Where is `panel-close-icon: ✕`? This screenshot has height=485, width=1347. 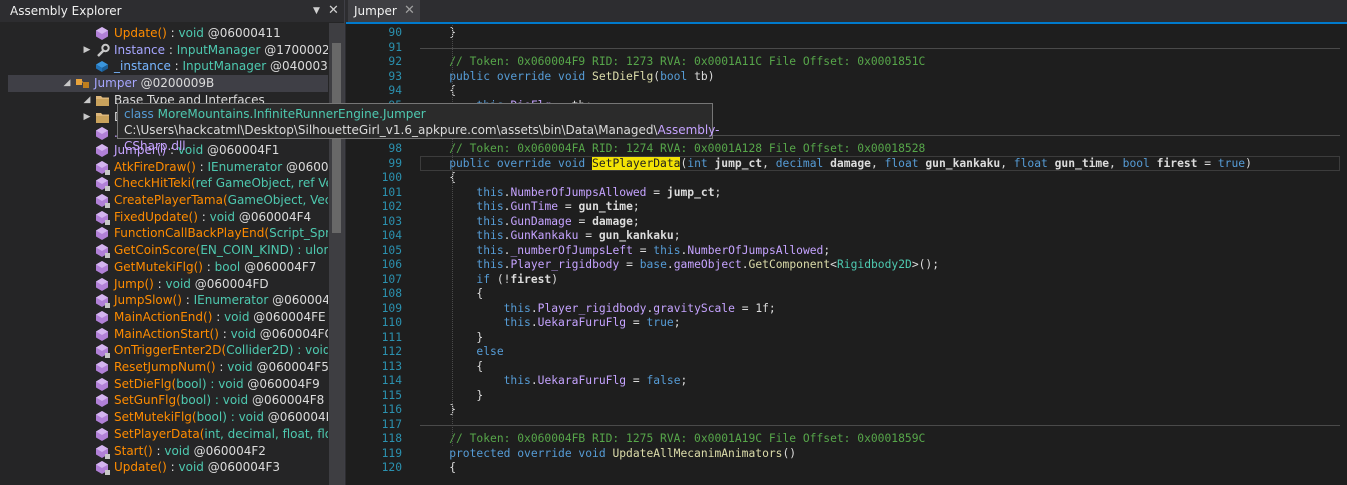 panel-close-icon: ✕ is located at coordinates (333, 11).